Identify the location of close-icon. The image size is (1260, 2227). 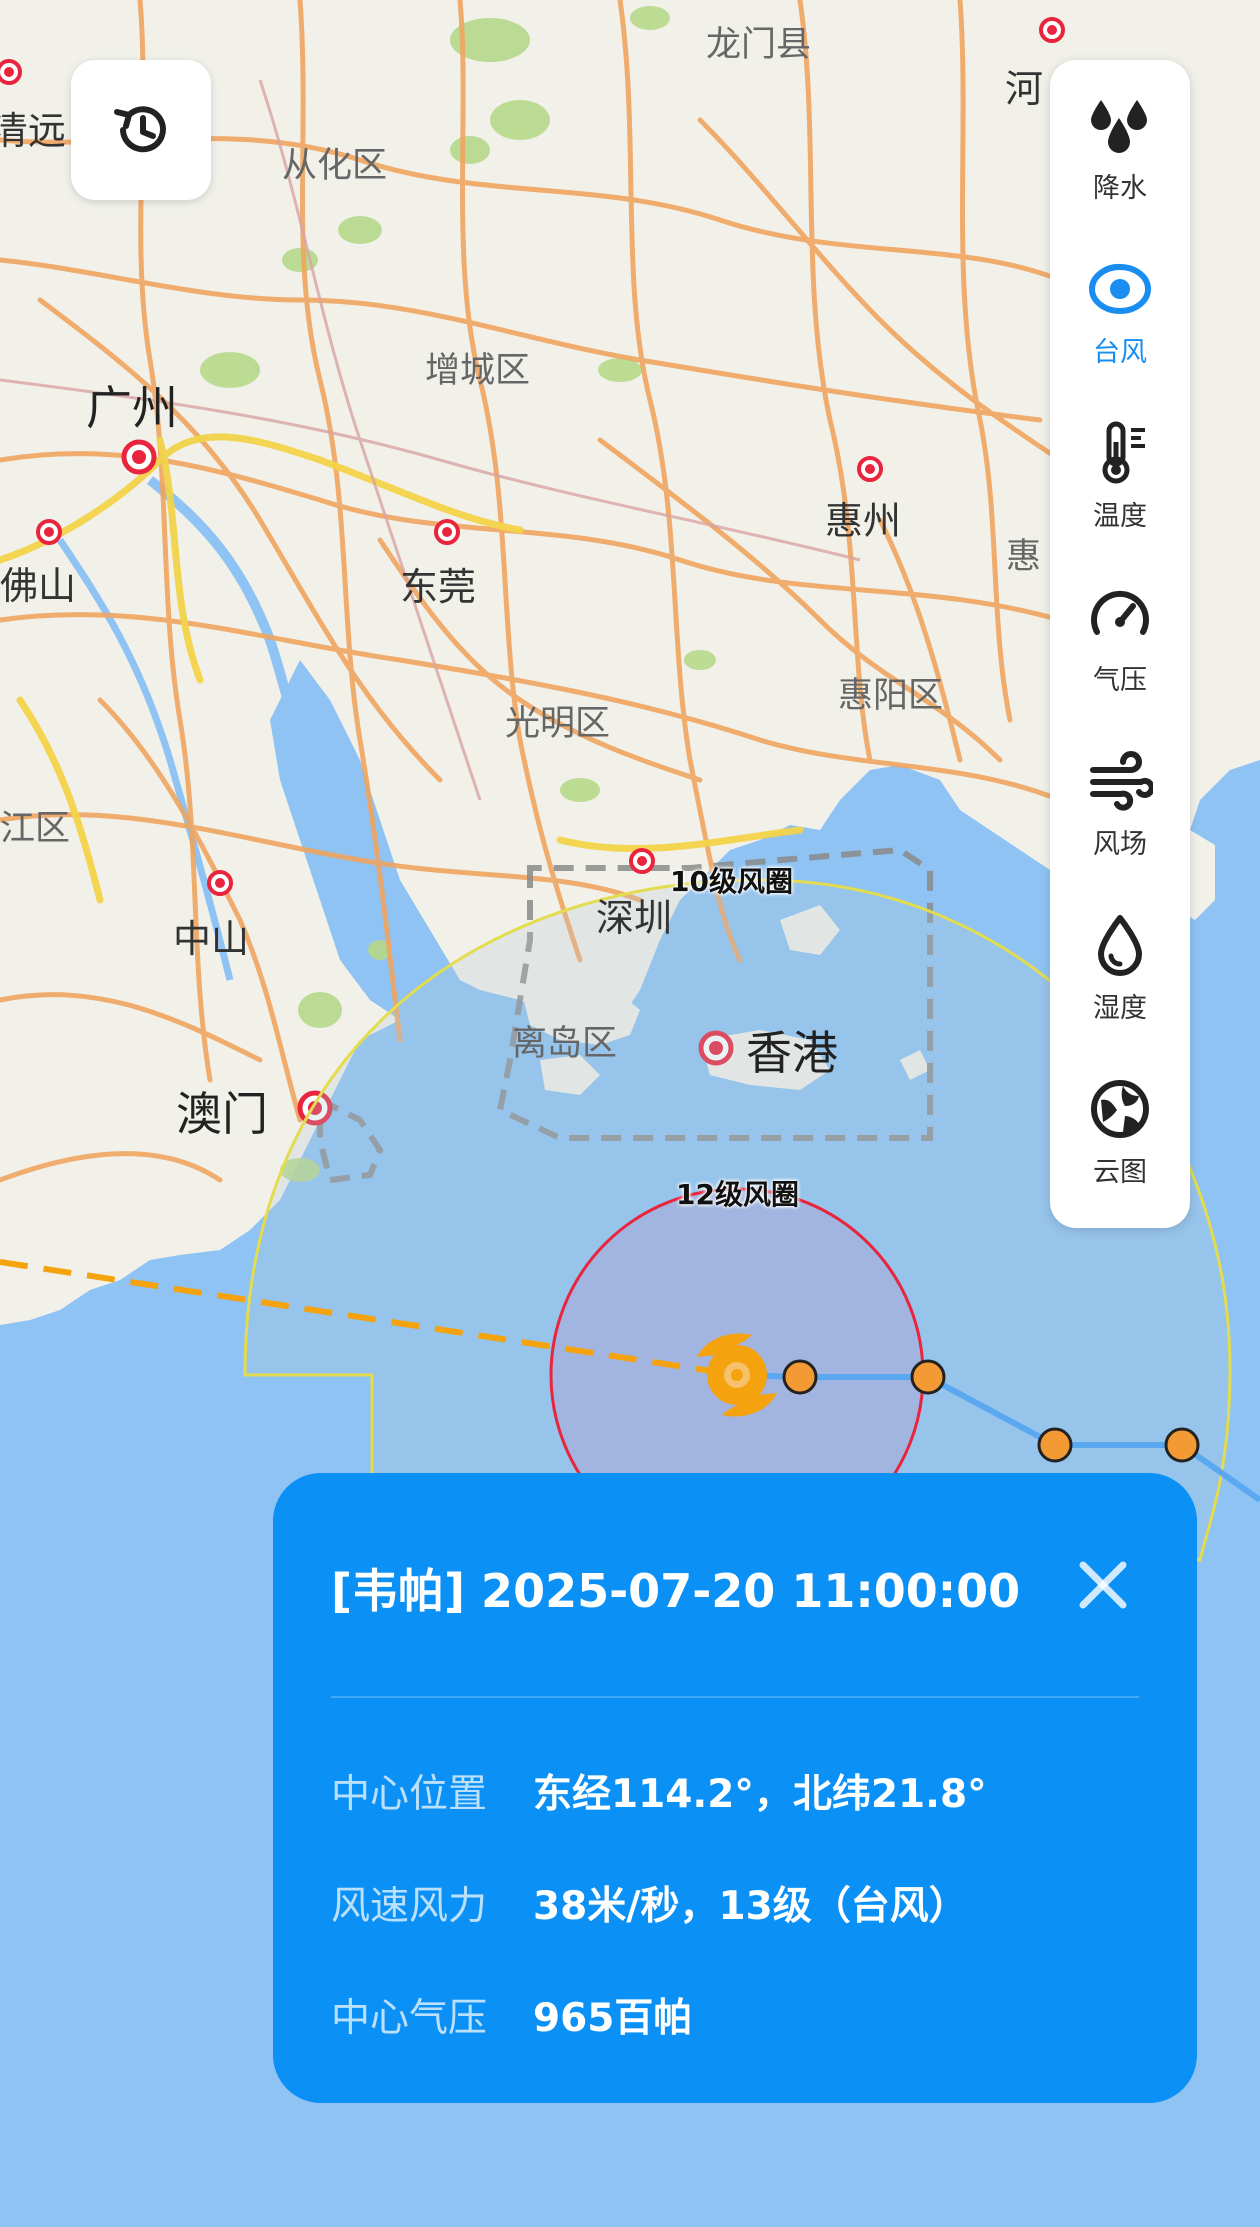
(1103, 1585).